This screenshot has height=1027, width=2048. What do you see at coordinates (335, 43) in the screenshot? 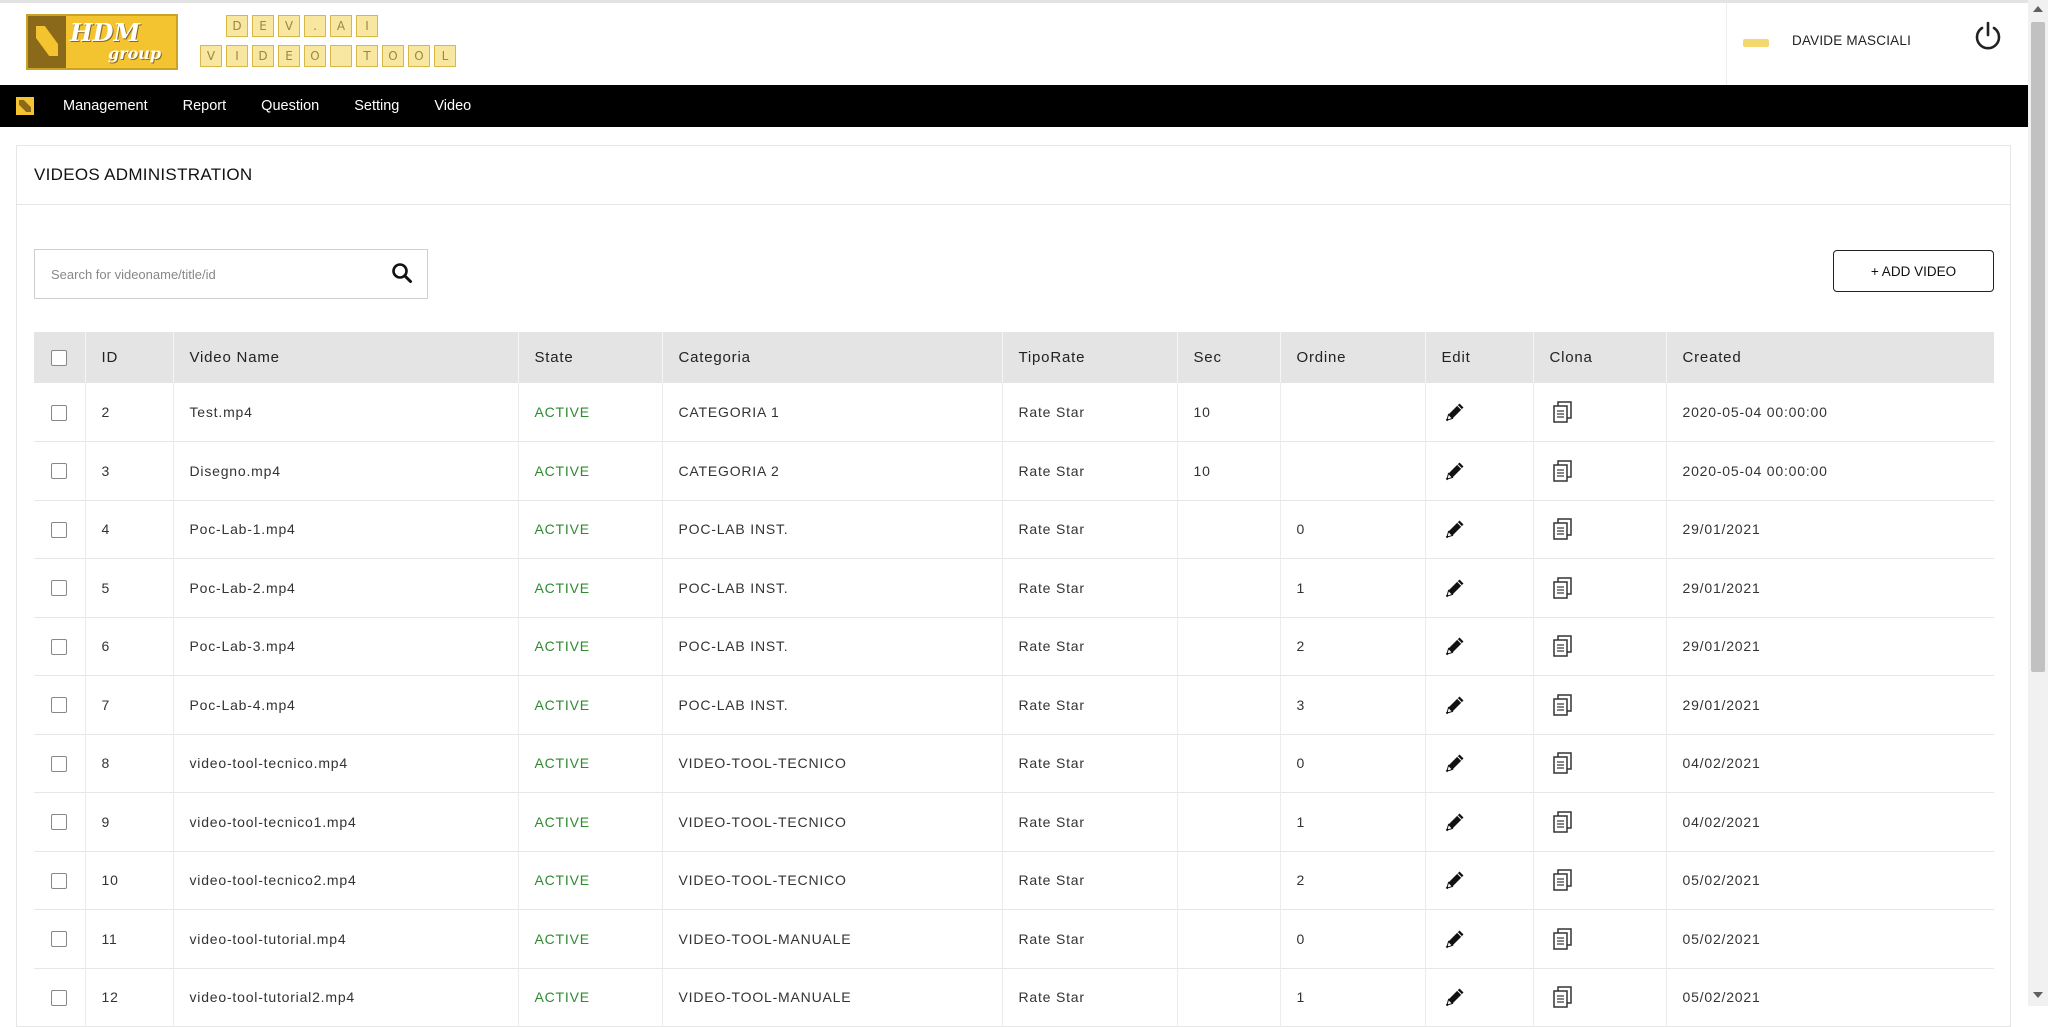
I see `dev-ai-video-tool-logo: DEV.AI VIDEOTOOL` at bounding box center [335, 43].